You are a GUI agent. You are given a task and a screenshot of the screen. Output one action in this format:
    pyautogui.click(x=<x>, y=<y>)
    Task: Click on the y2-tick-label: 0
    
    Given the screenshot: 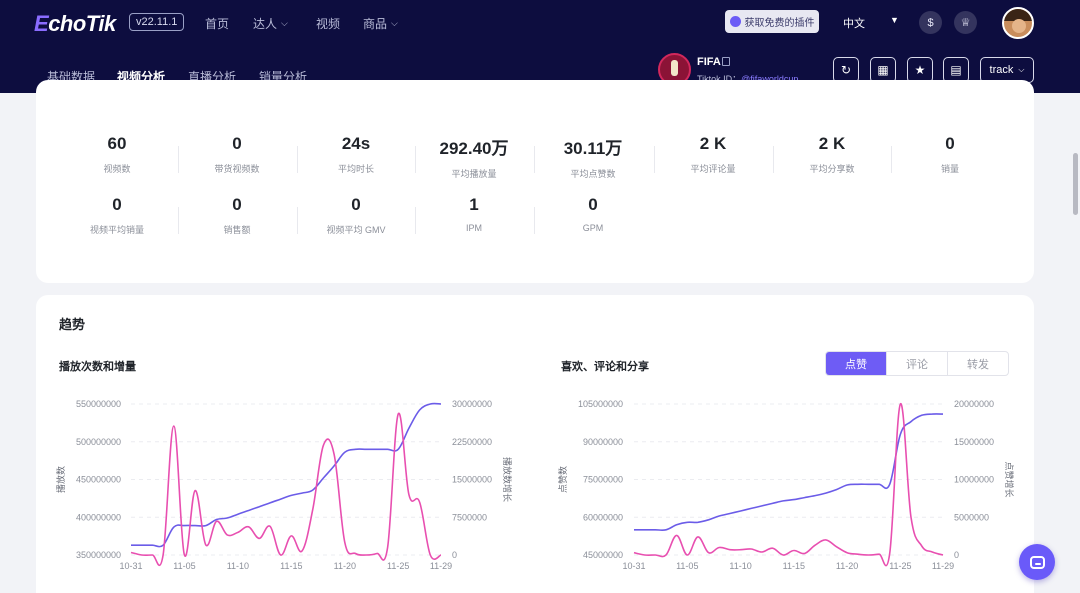 What is the action you would take?
    pyautogui.click(x=956, y=555)
    